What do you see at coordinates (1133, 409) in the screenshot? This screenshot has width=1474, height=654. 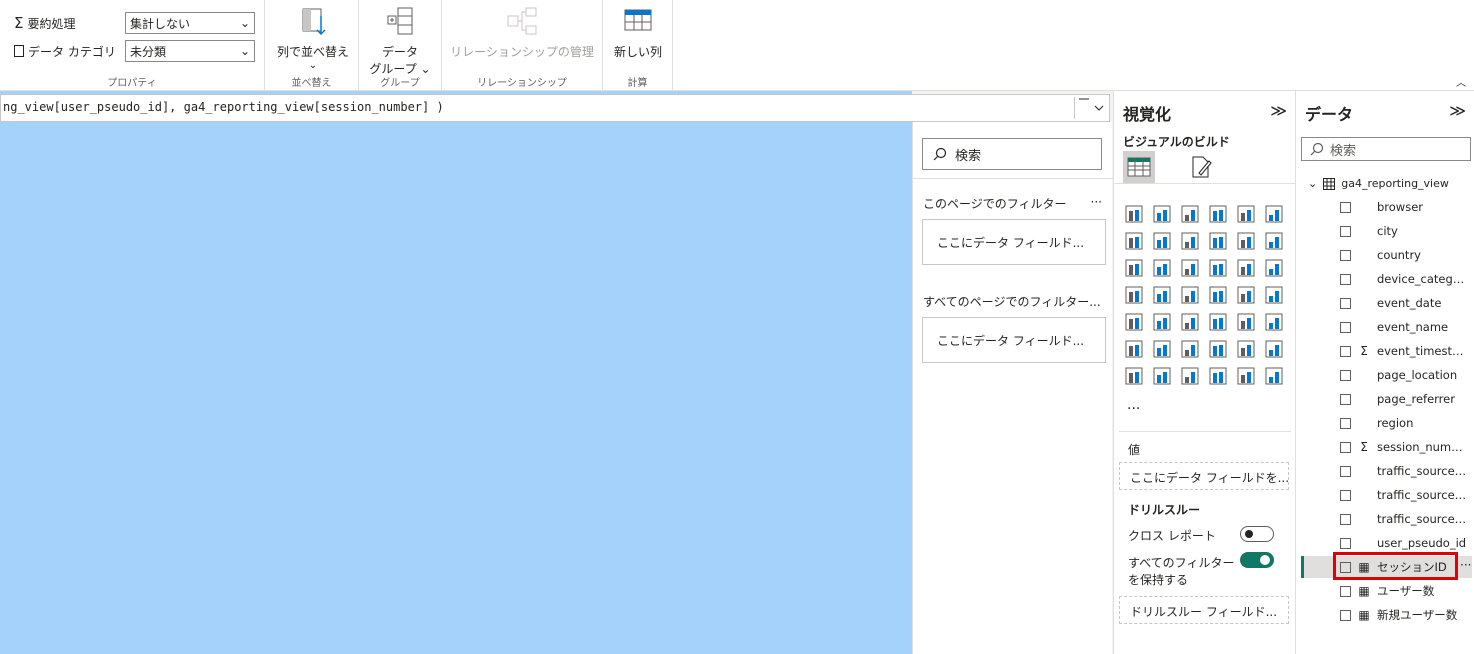 I see `more-visuals-button: ···` at bounding box center [1133, 409].